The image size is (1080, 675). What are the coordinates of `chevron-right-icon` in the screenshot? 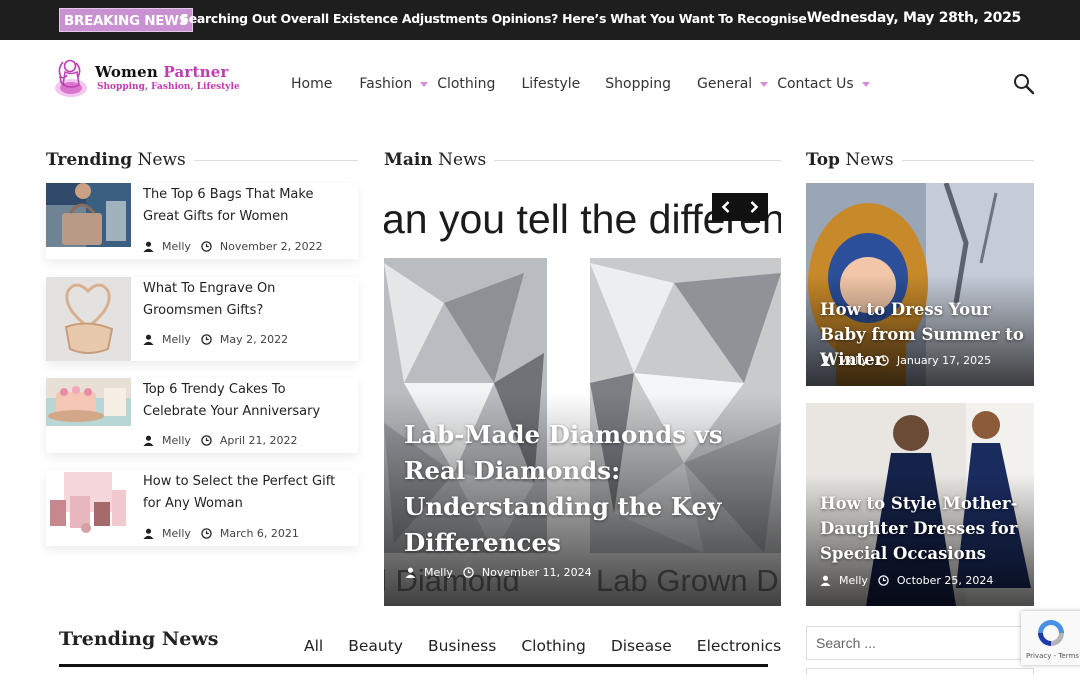 It's located at (754, 207).